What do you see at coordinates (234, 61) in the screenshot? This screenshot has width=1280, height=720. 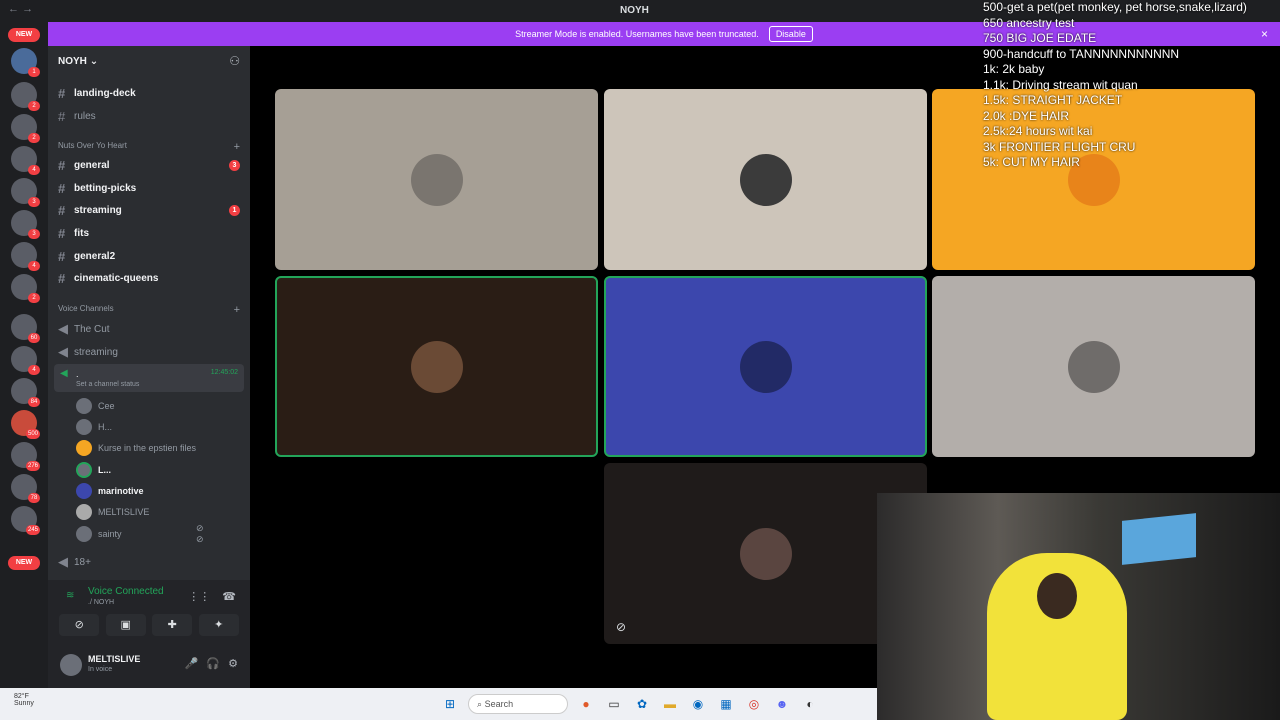 I see `invite-icon: ⚇` at bounding box center [234, 61].